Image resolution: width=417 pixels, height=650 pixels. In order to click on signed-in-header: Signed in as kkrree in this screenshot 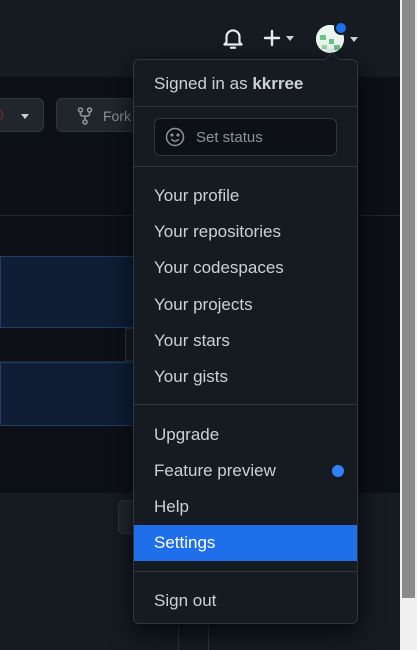, I will do `click(228, 84)`.